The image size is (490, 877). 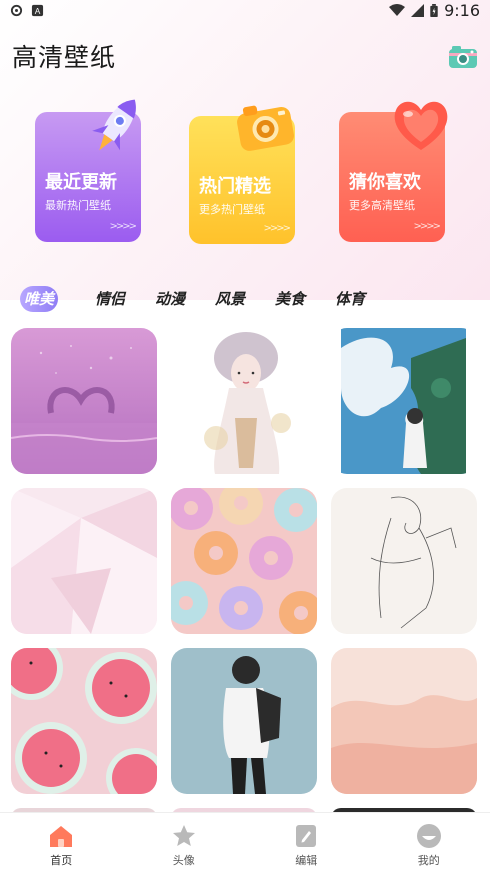 I want to click on card-title: 最近更新, so click(x=81, y=182).